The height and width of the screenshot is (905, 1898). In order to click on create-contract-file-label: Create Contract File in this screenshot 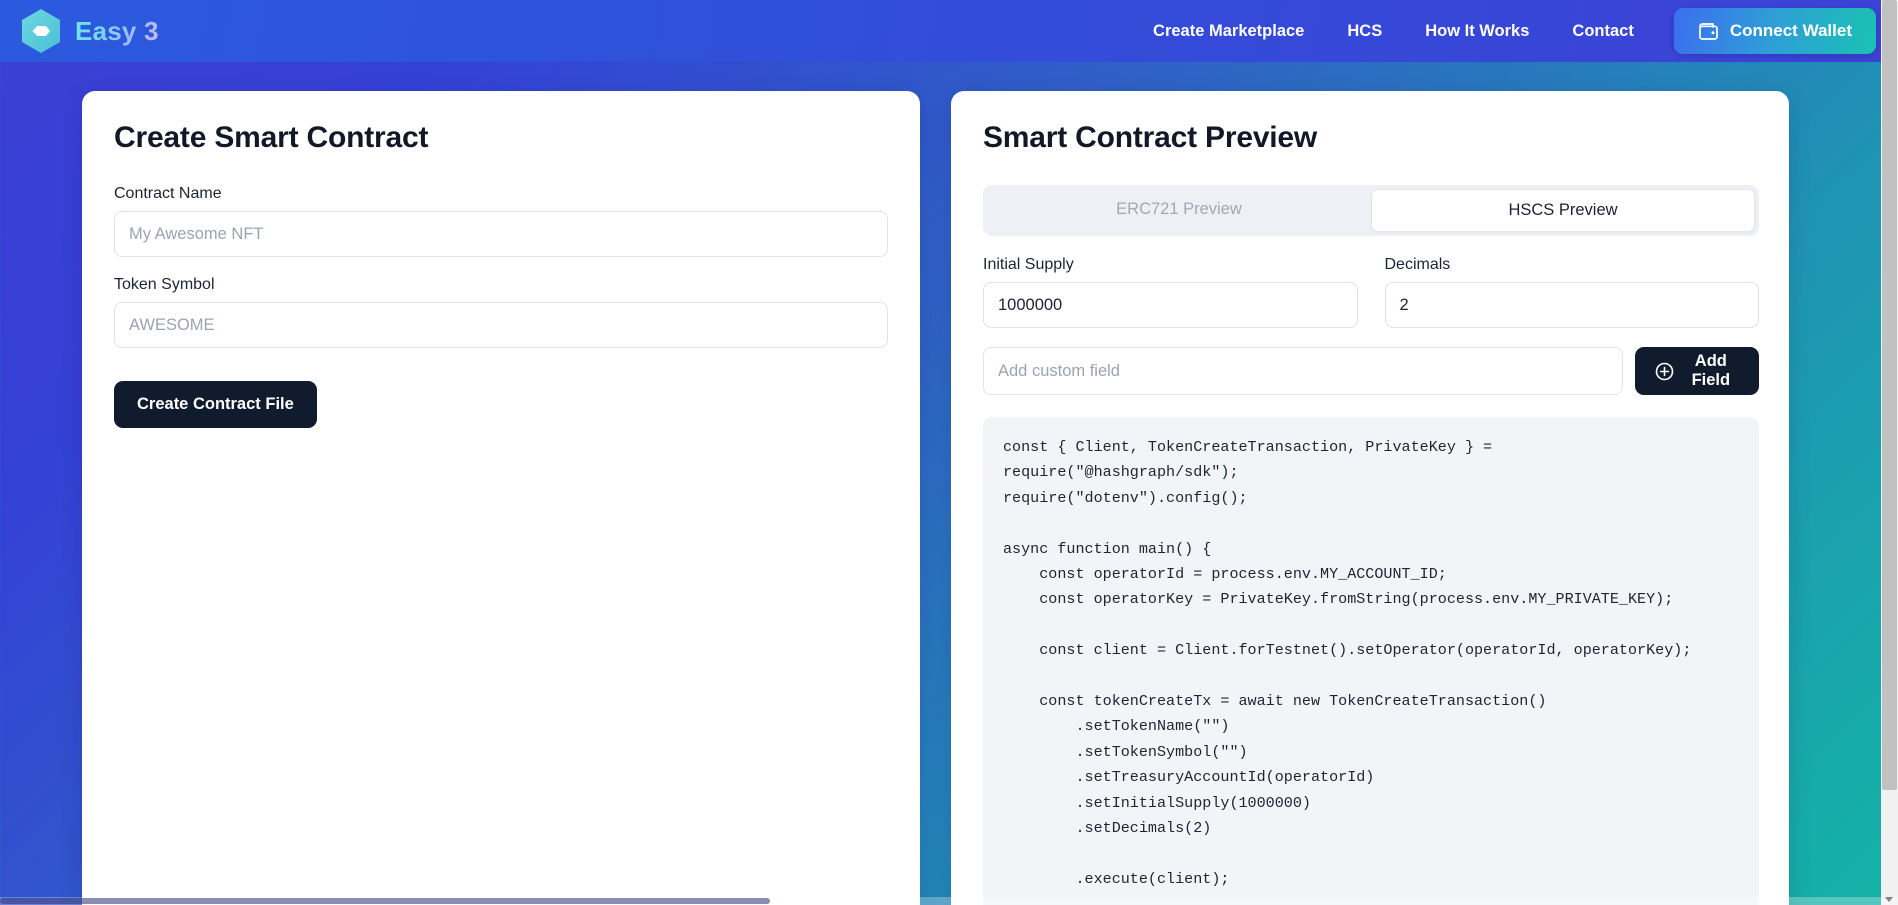, I will do `click(215, 404)`.